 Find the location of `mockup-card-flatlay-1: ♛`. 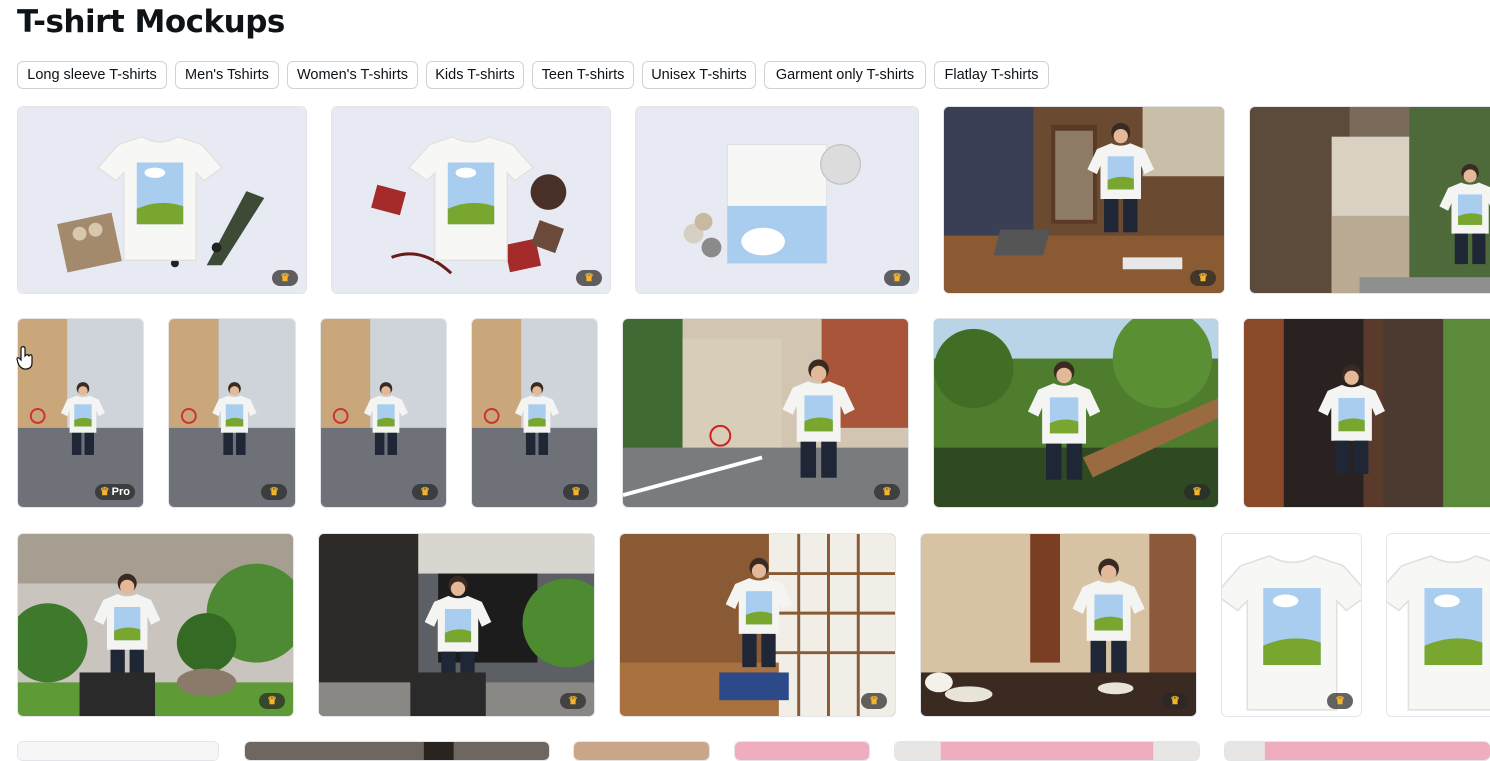

mockup-card-flatlay-1: ♛ is located at coordinates (162, 200).